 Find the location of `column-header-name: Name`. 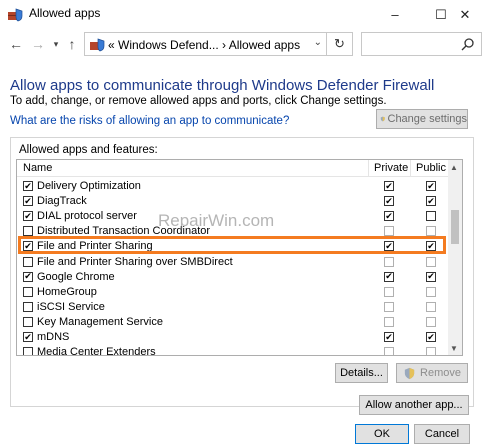

column-header-name: Name is located at coordinates (37, 168).